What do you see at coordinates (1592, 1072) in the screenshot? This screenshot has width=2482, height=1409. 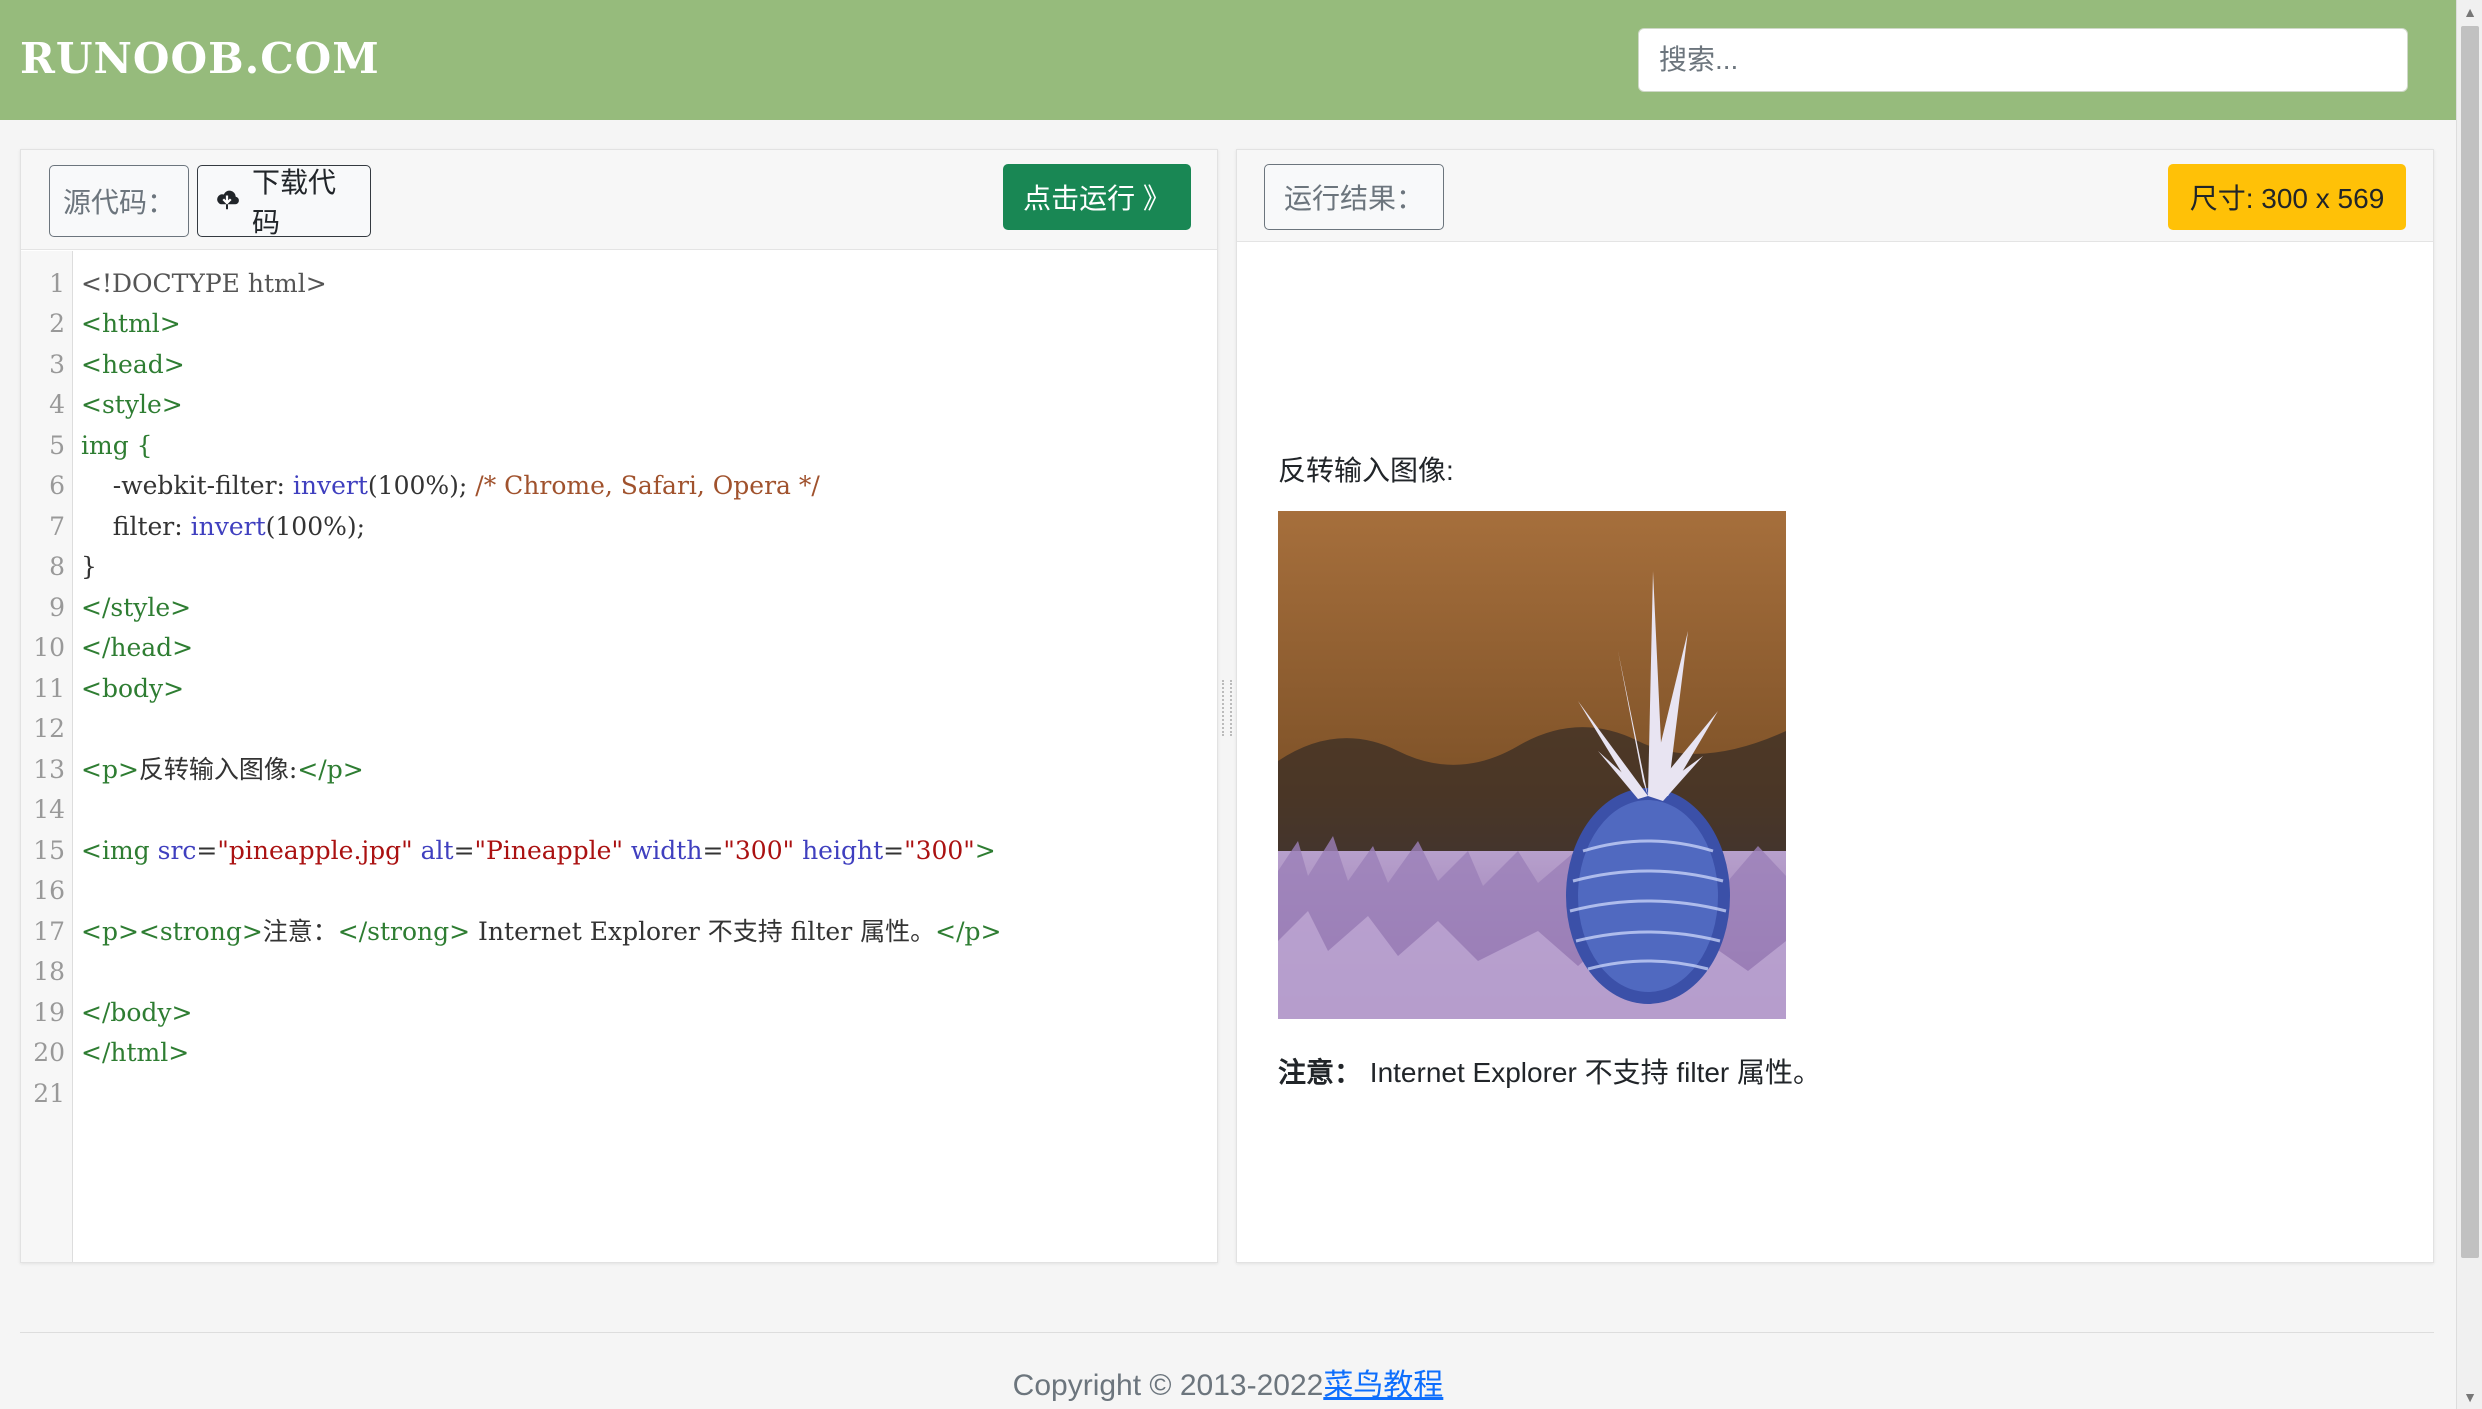 I see `result-note-text: Internet Explorer 不支持 filter 属性。` at bounding box center [1592, 1072].